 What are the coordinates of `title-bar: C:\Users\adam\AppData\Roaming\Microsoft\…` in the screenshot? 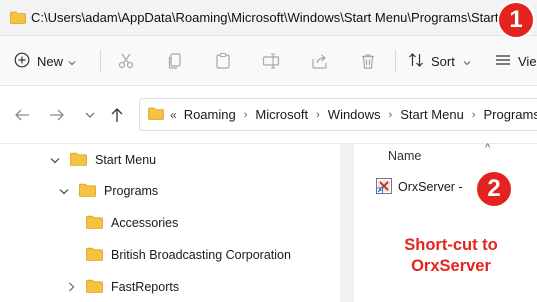 It's located at (268, 18).